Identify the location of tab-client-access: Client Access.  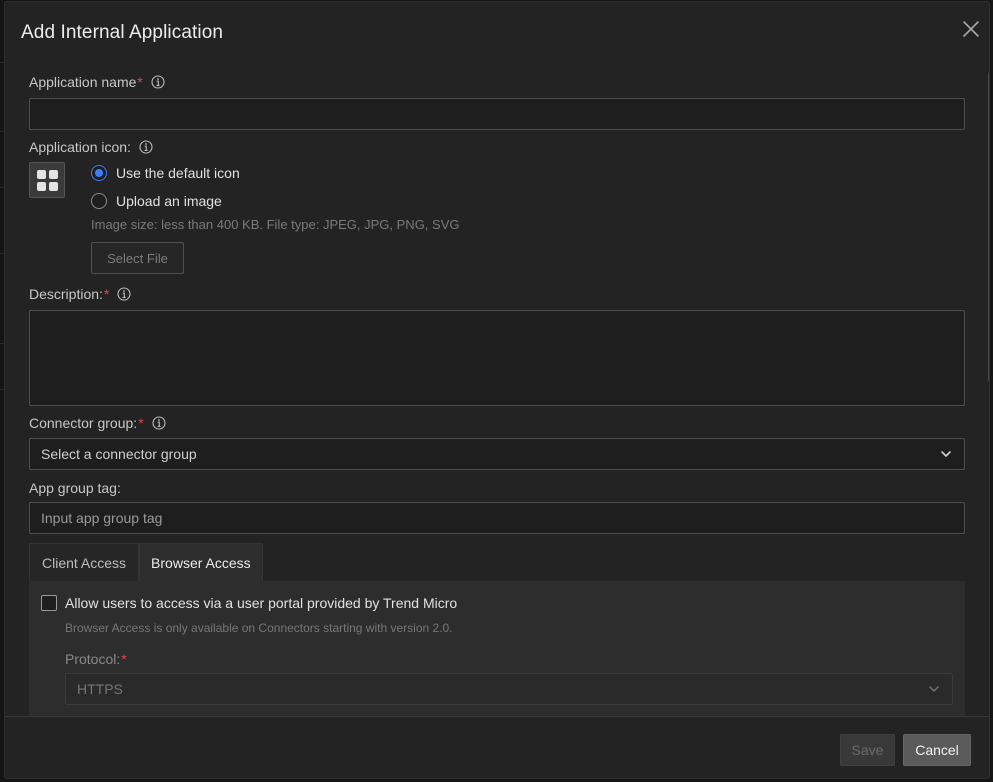
(84, 562).